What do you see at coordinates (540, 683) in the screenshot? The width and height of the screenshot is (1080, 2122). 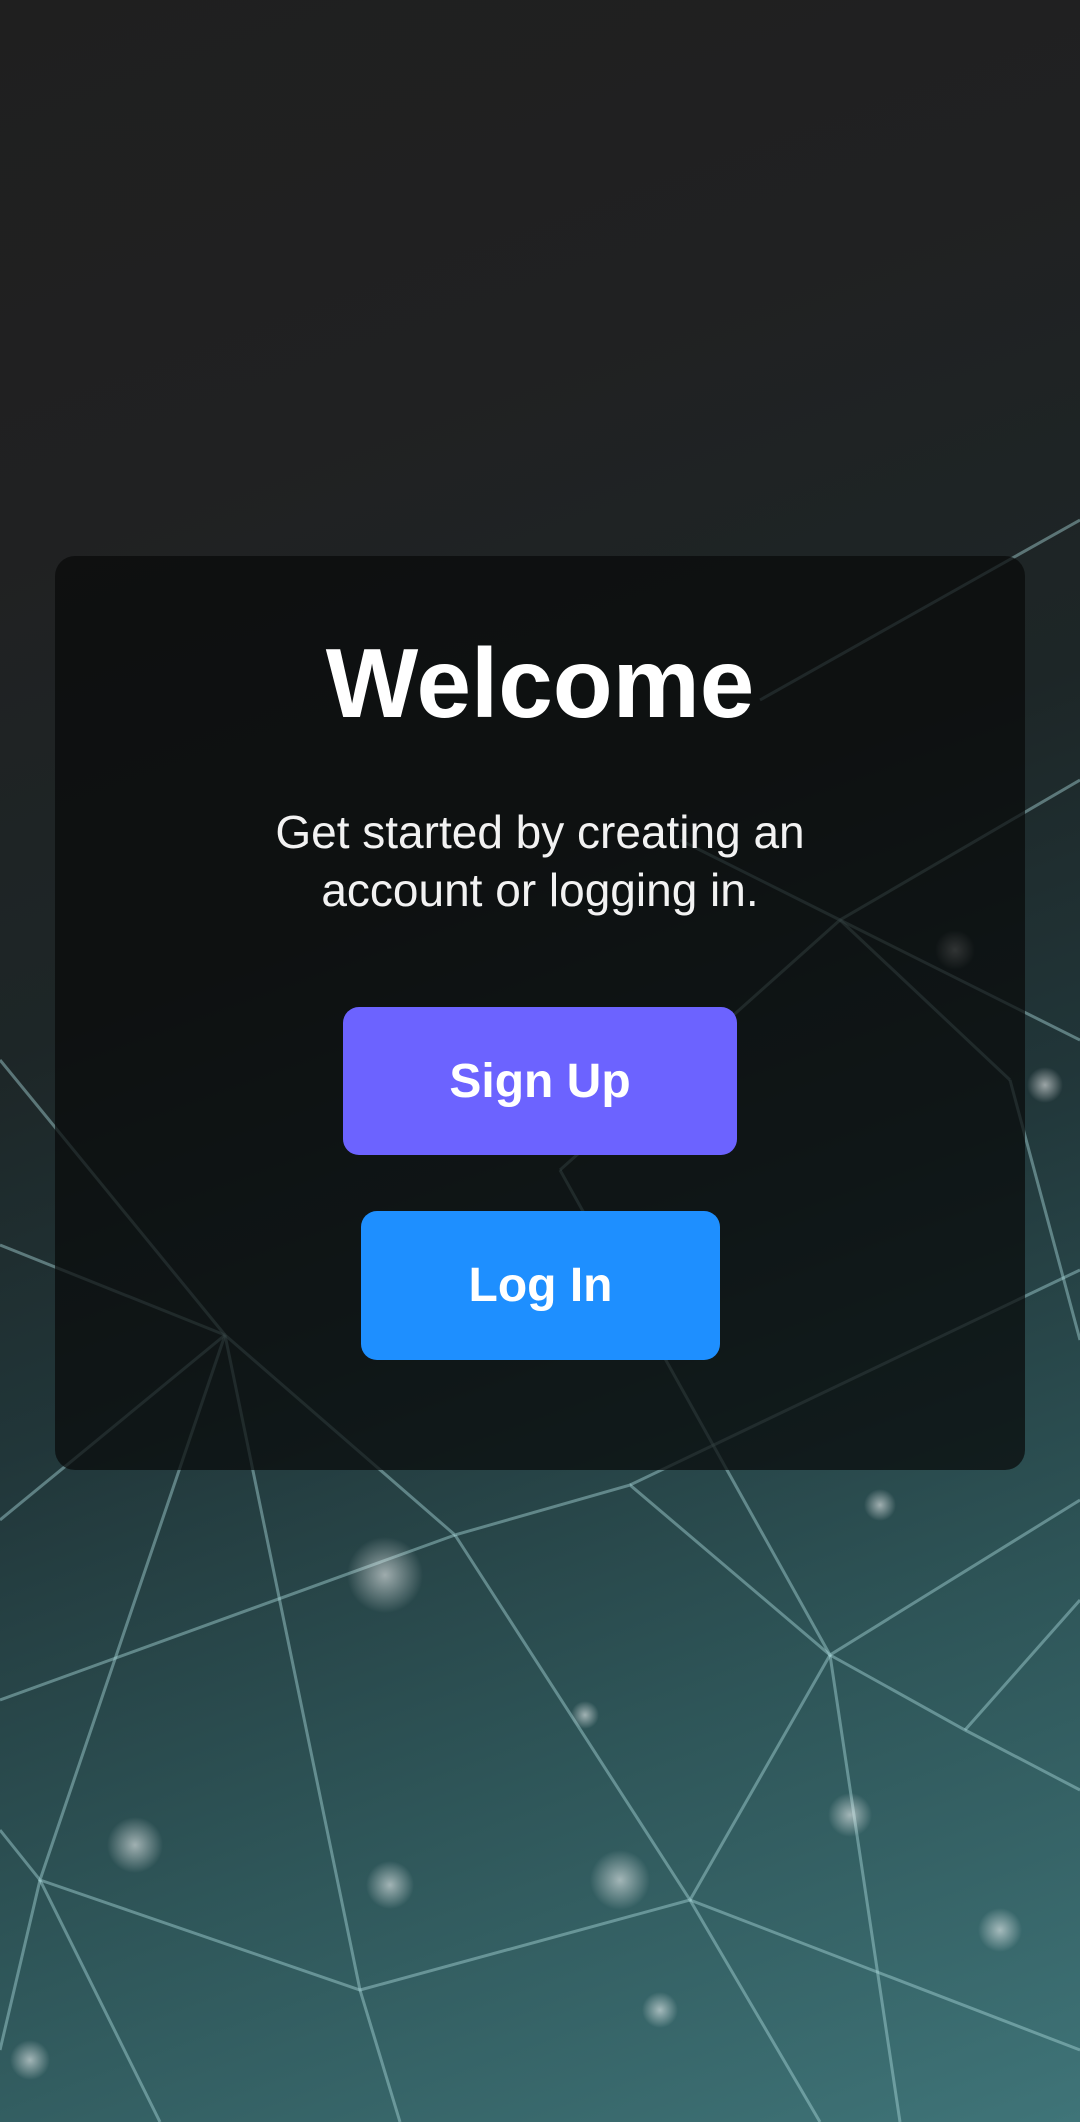 I see `welcome-title: Welcome` at bounding box center [540, 683].